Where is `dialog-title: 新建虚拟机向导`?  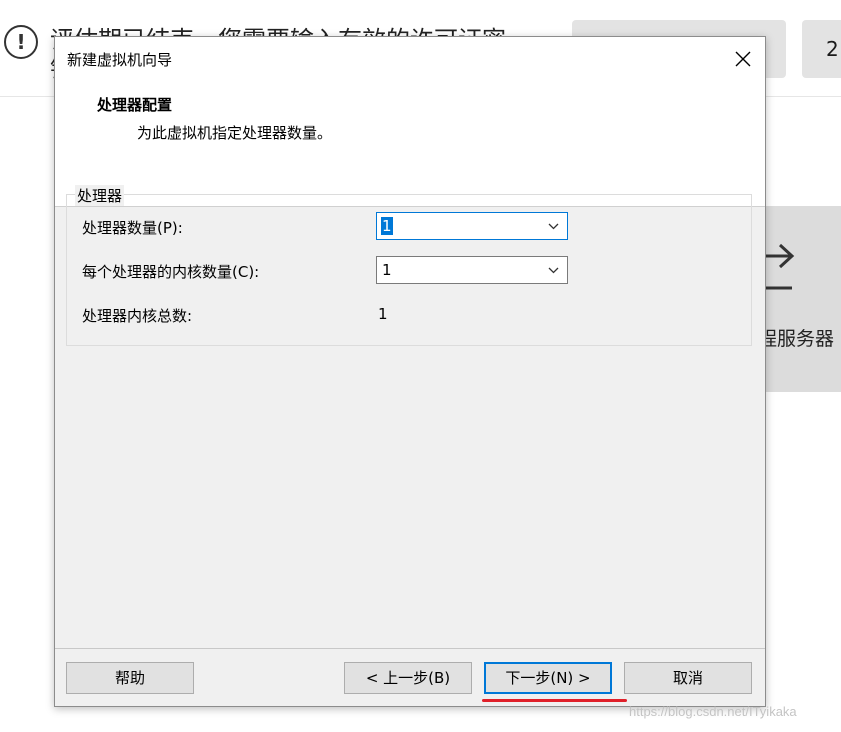 dialog-title: 新建虚拟机向导 is located at coordinates (120, 60).